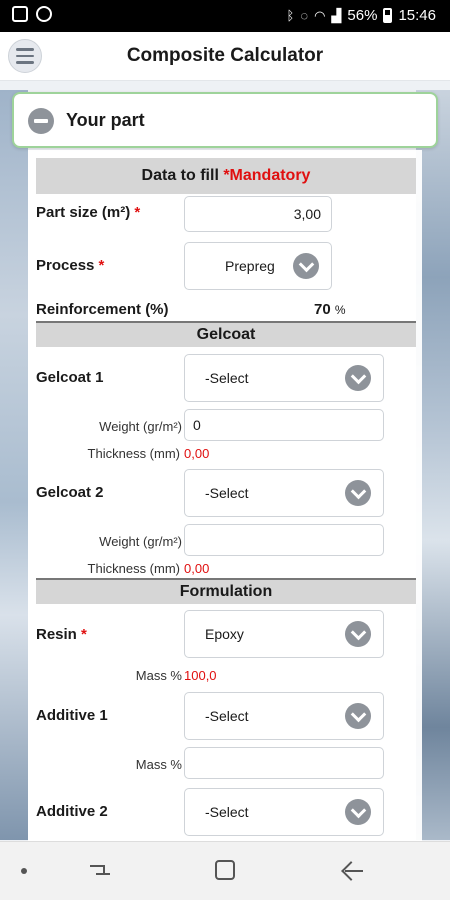 The width and height of the screenshot is (450, 900). I want to click on gelcoat-band: Gelcoat, so click(226, 334).